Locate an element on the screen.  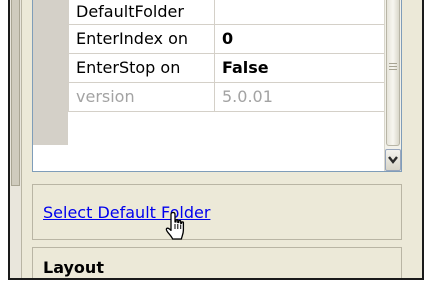
property-value is located at coordinates (301, 12).